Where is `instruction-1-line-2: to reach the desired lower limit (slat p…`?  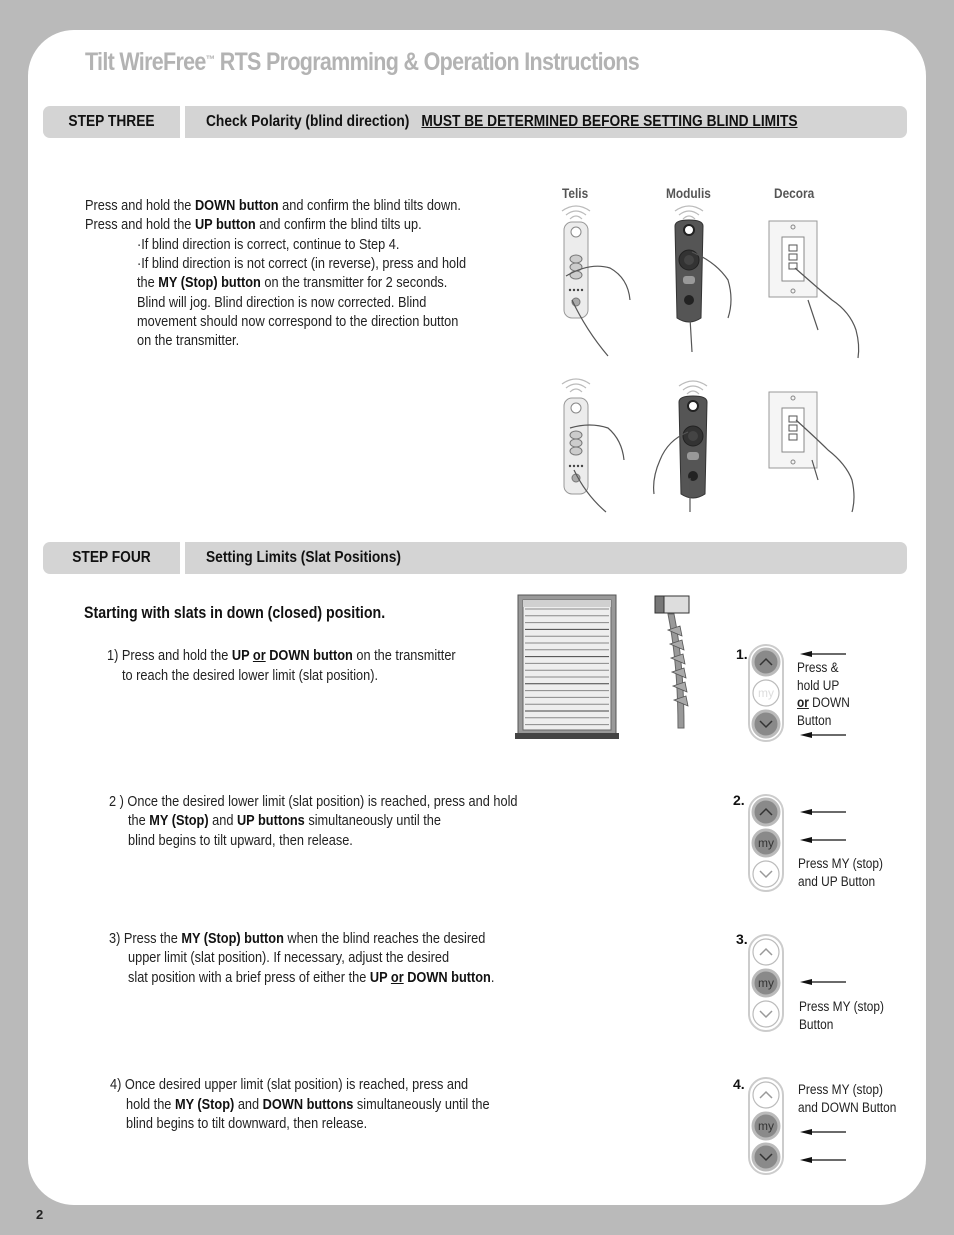 instruction-1-line-2: to reach the desired lower limit (slat p… is located at coordinates (250, 676).